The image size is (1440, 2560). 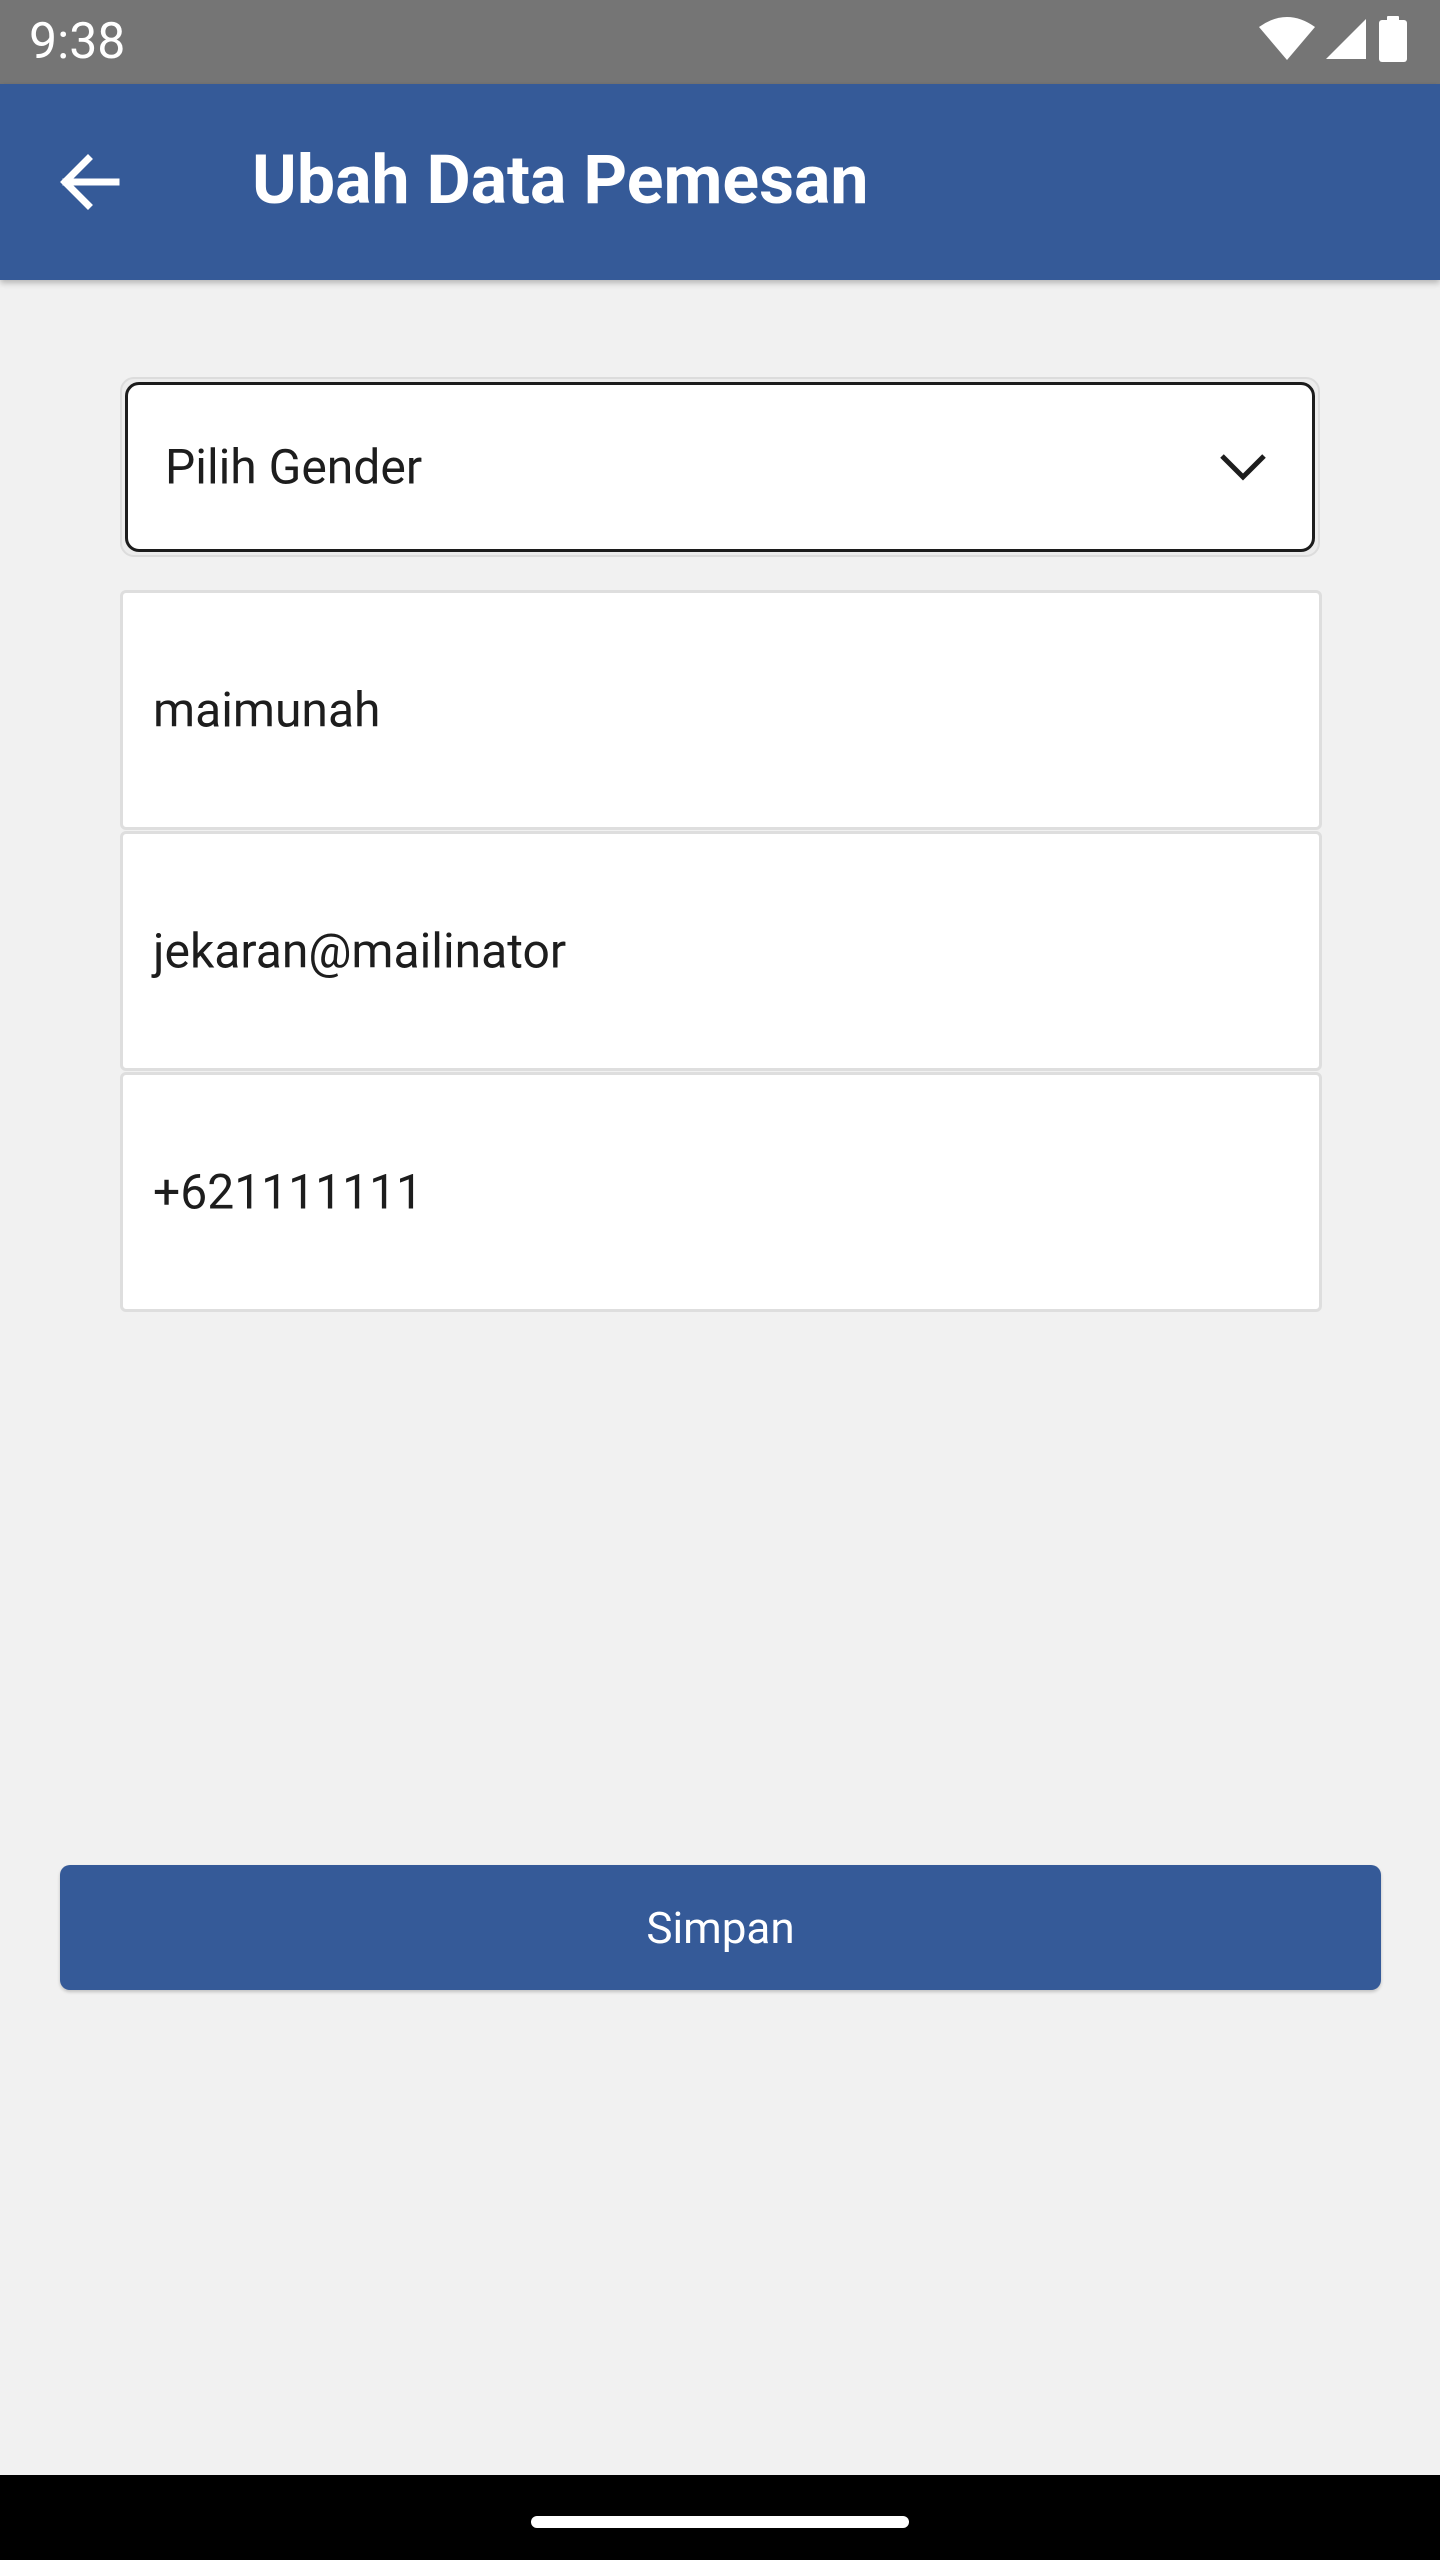 What do you see at coordinates (720, 1927) in the screenshot?
I see `save-button: Simpan` at bounding box center [720, 1927].